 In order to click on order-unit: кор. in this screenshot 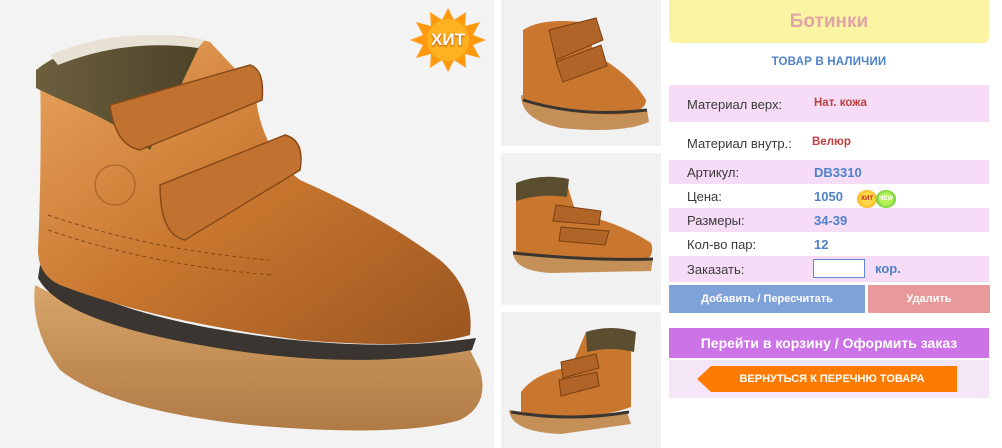, I will do `click(888, 268)`.